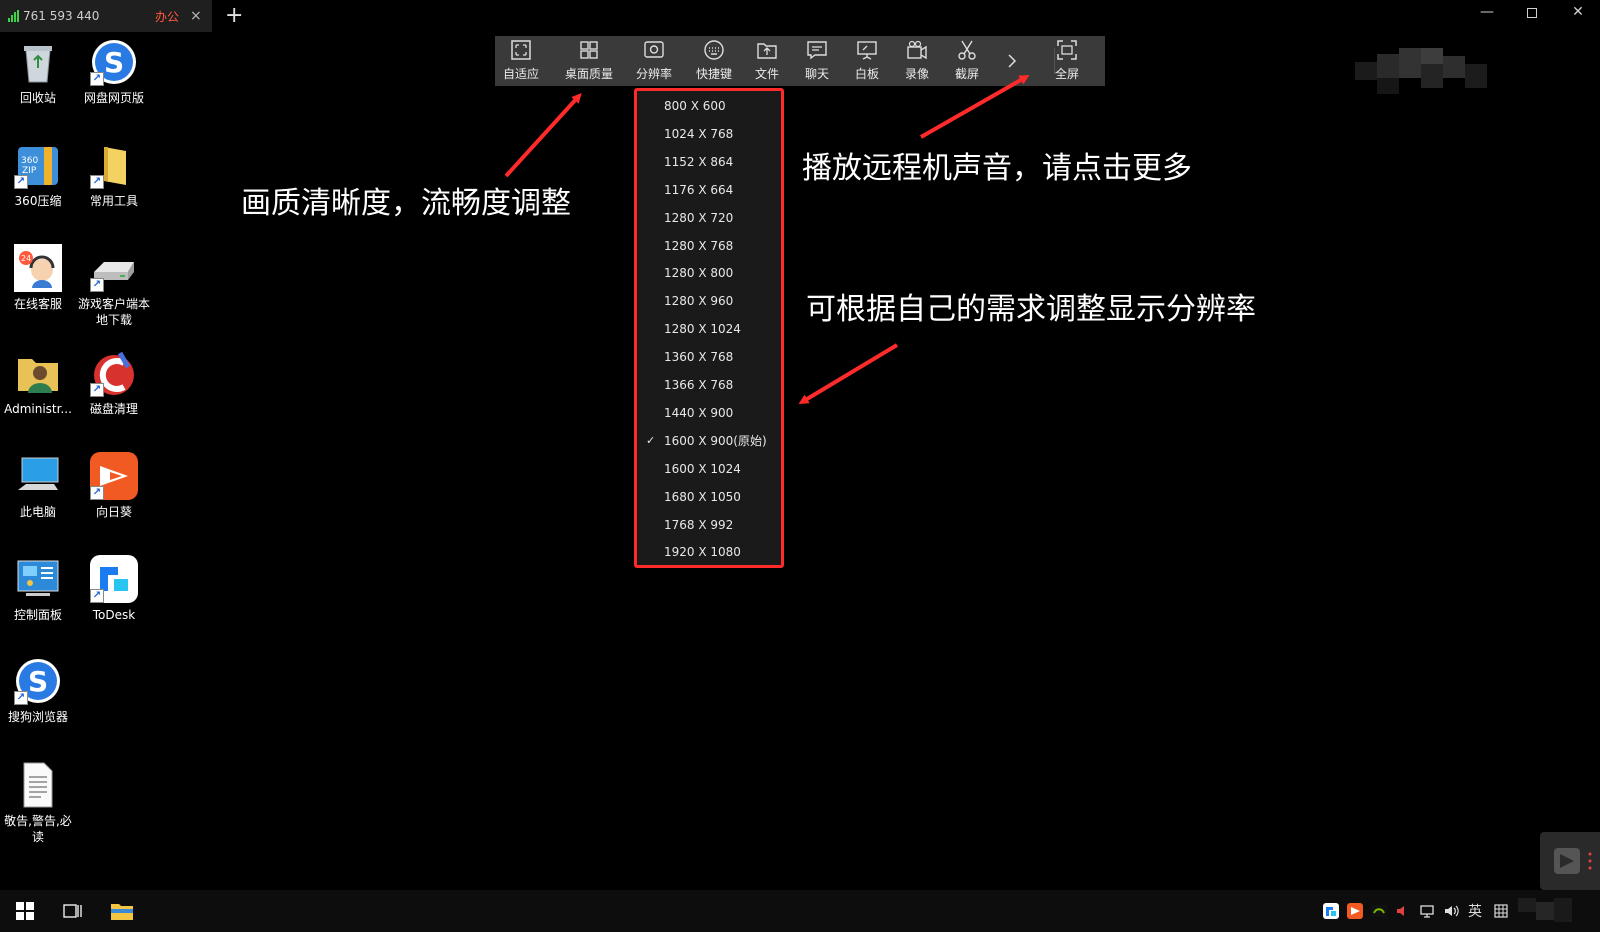 The image size is (1600, 932). I want to click on task-view-button, so click(73, 911).